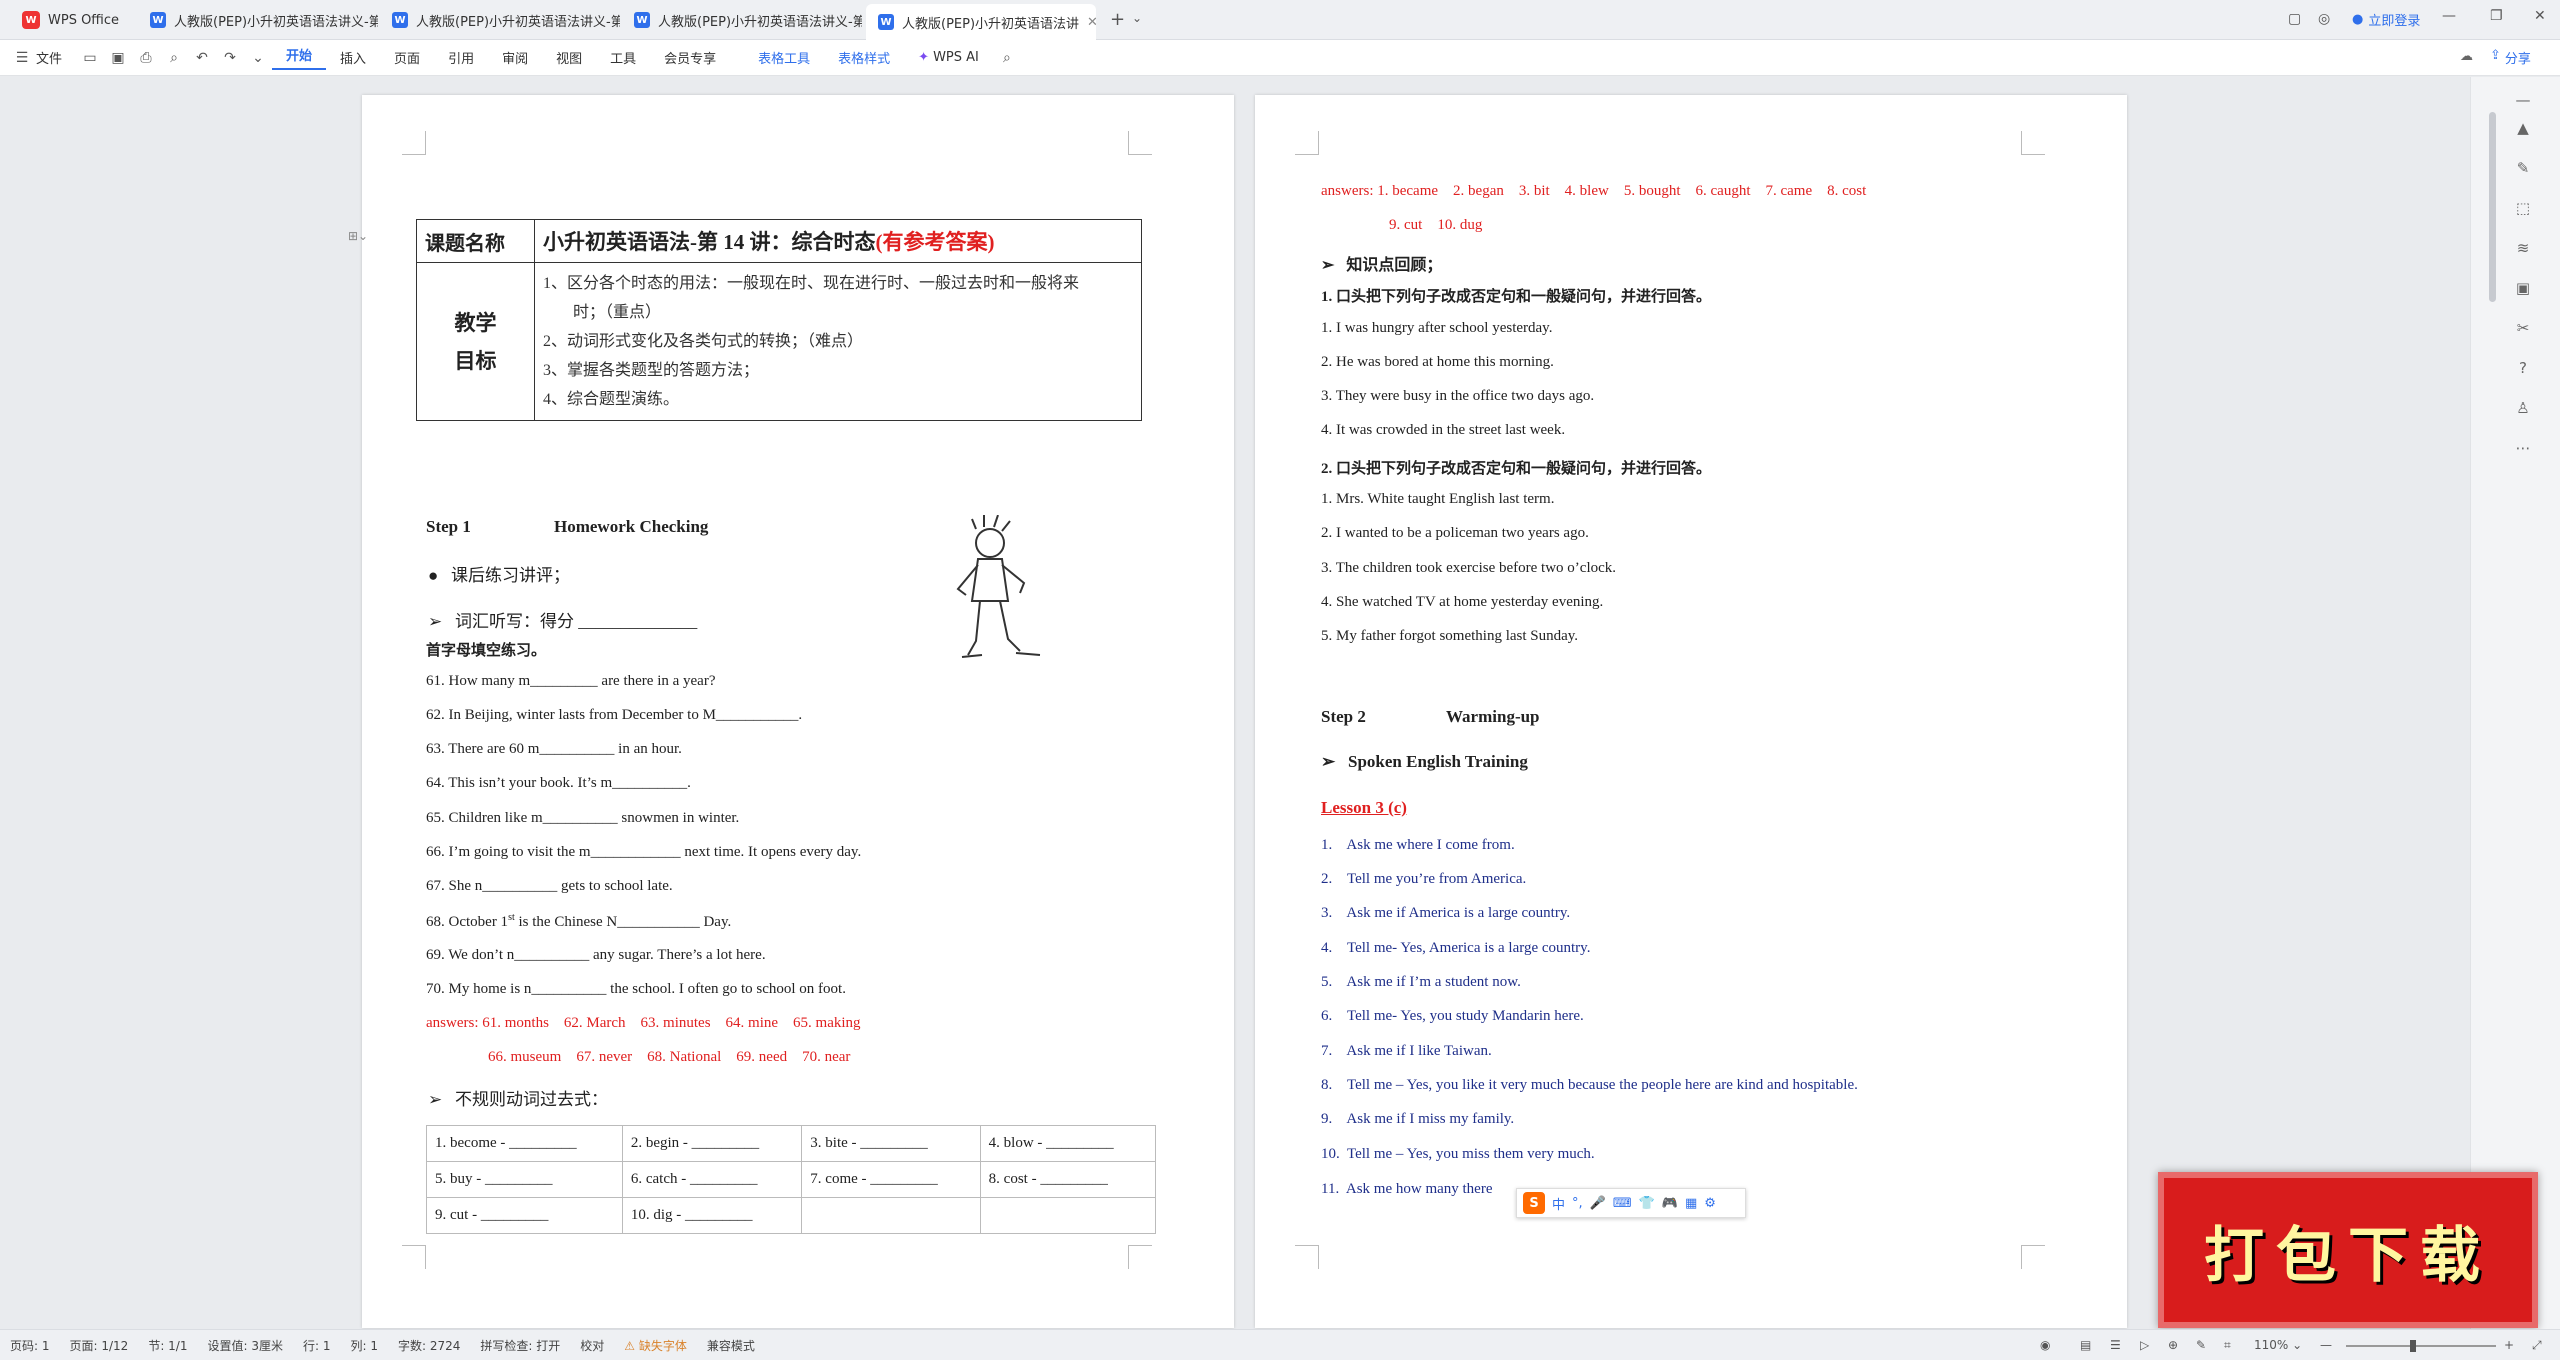  What do you see at coordinates (1598, 1203) in the screenshot?
I see `microphone-icon: 🎤` at bounding box center [1598, 1203].